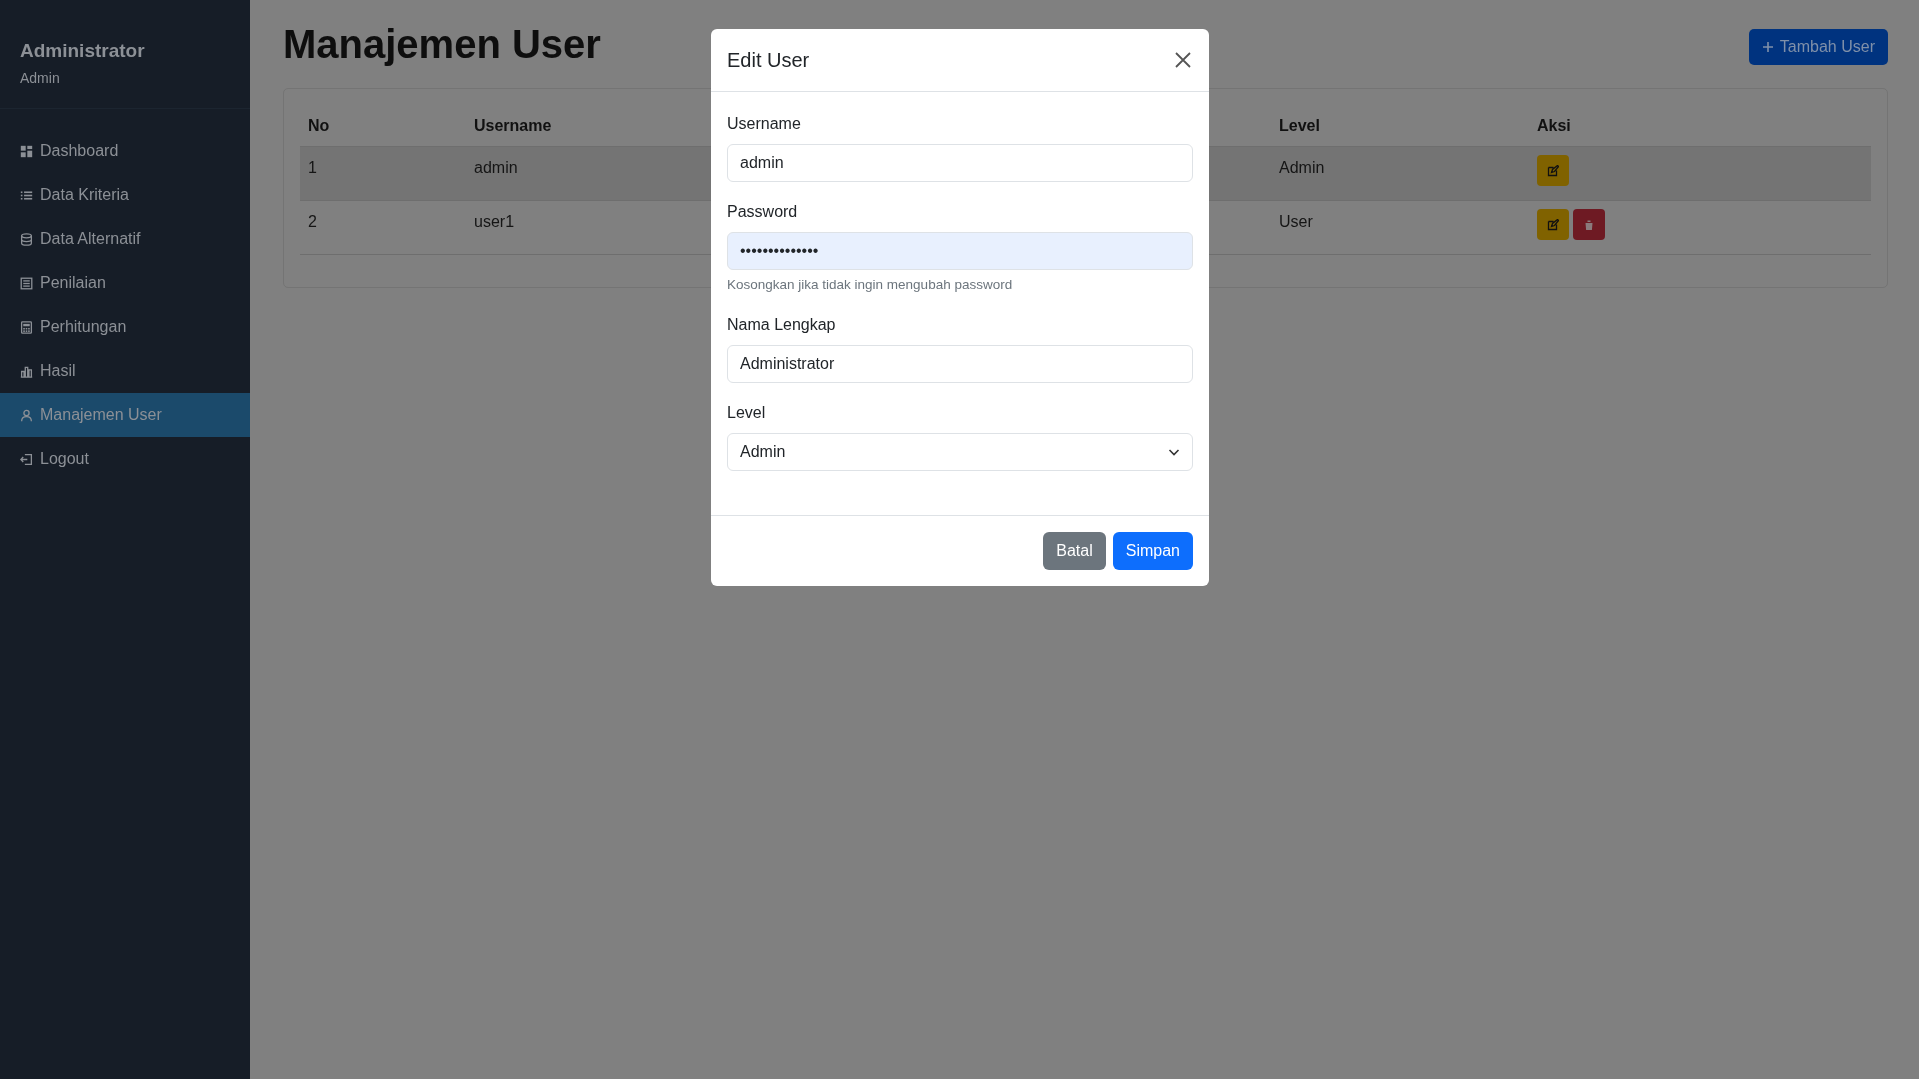 This screenshot has width=1919, height=1079. What do you see at coordinates (26, 239) in the screenshot?
I see `database-icon` at bounding box center [26, 239].